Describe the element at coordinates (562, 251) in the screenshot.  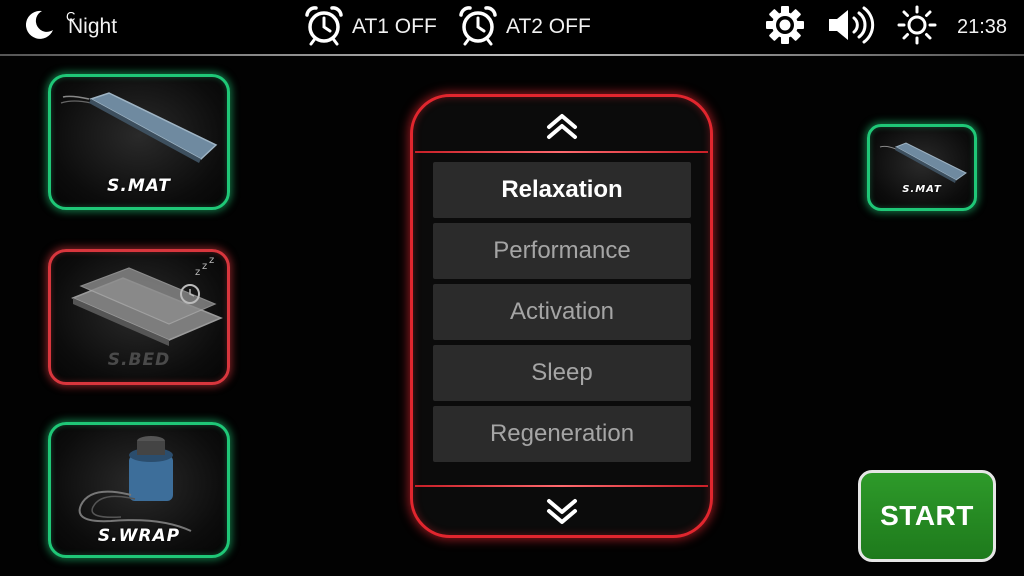
I see `program-item-performance: Performance` at that location.